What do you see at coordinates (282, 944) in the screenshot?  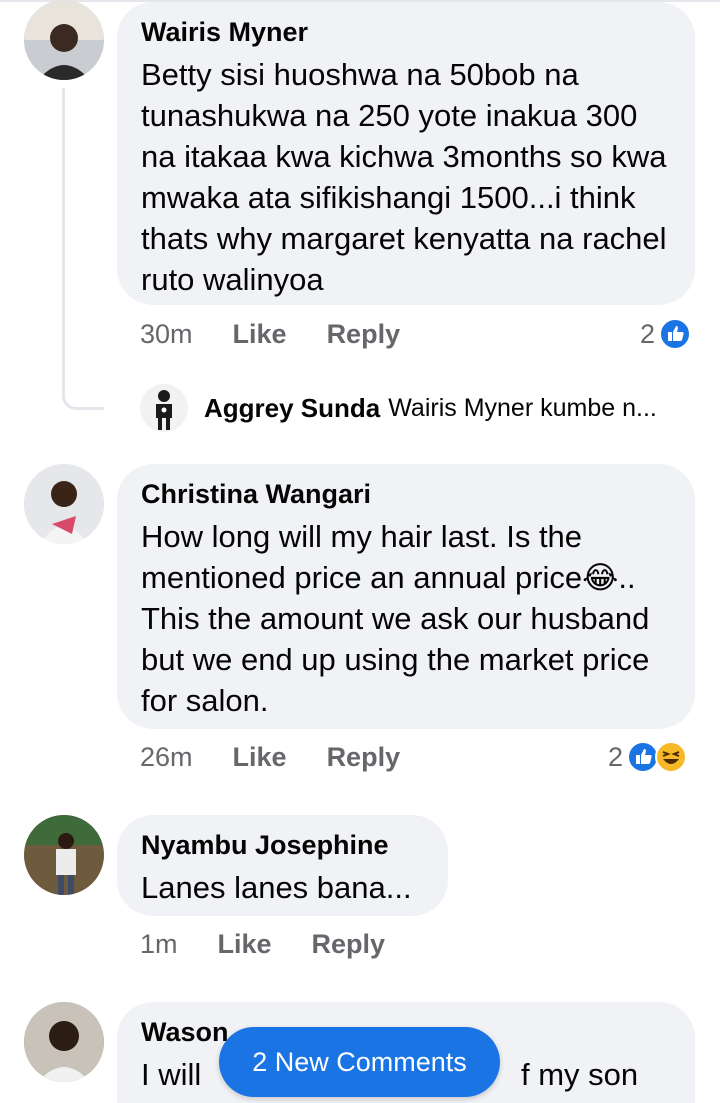 I see `comment-actions: 1m Like Reply` at bounding box center [282, 944].